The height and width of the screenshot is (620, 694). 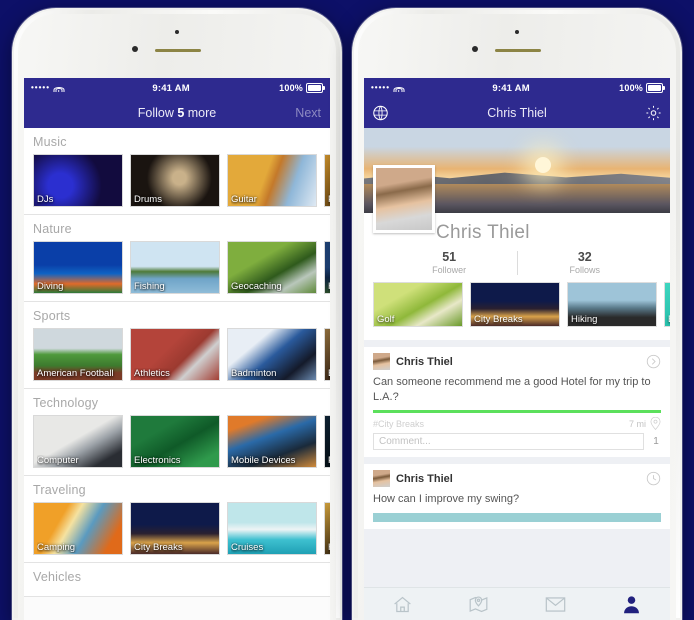 I want to click on post-hashtag: #City Breaks, so click(x=398, y=424).